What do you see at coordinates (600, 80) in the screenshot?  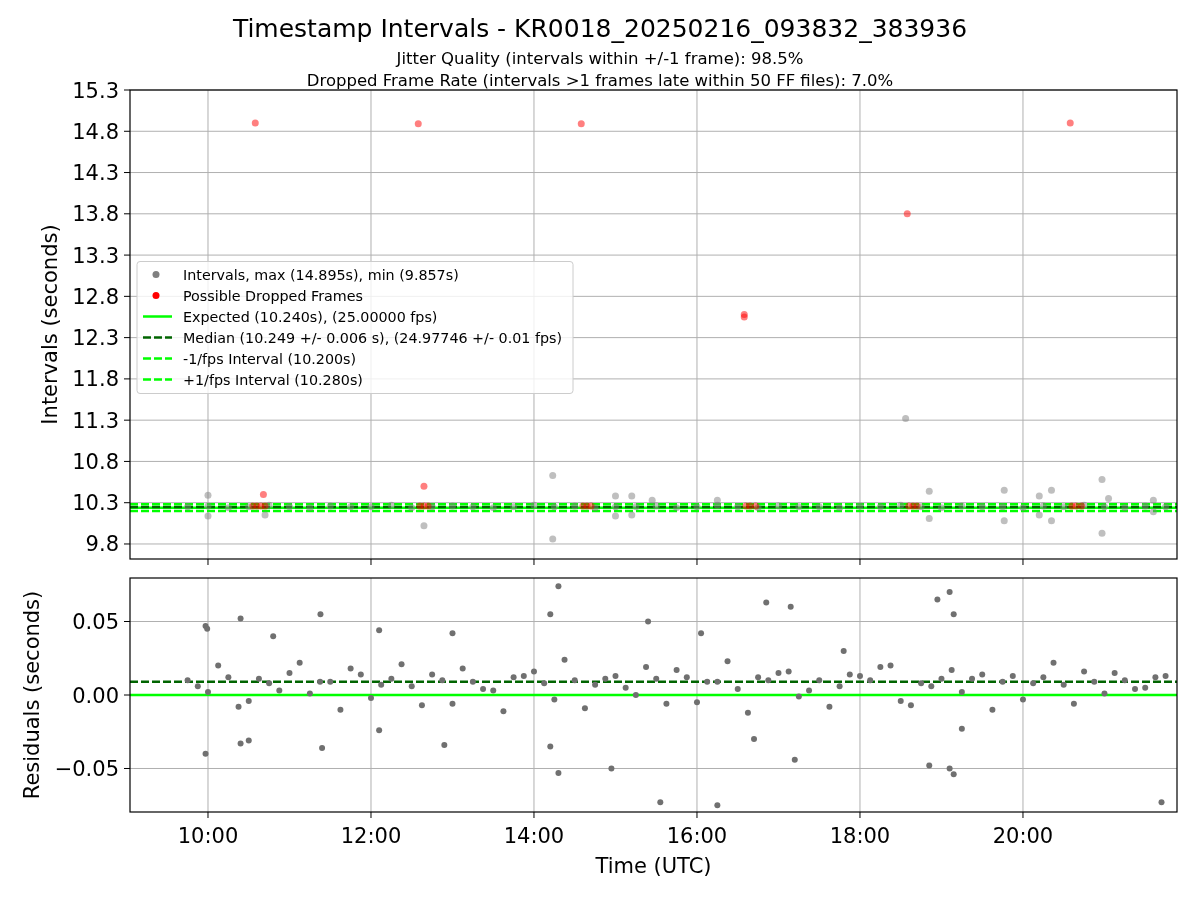 I see `chart-subtitle: Dropped Frame Rate (intervals >1 frames late within 50 FF files): 7.0%` at bounding box center [600, 80].